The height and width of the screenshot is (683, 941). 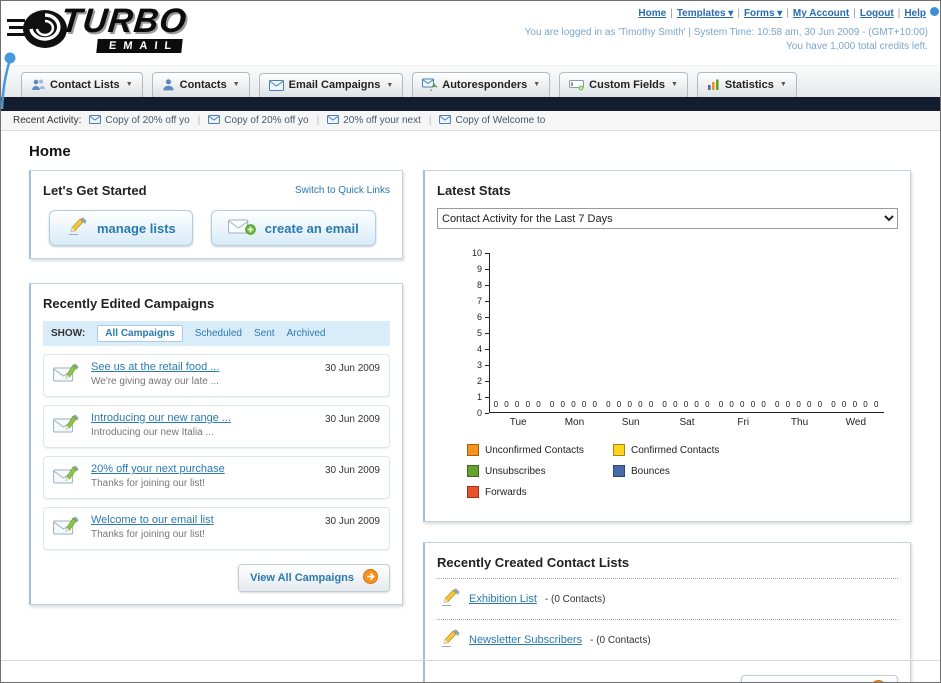 What do you see at coordinates (479, 397) in the screenshot?
I see `y-tick-label: 1` at bounding box center [479, 397].